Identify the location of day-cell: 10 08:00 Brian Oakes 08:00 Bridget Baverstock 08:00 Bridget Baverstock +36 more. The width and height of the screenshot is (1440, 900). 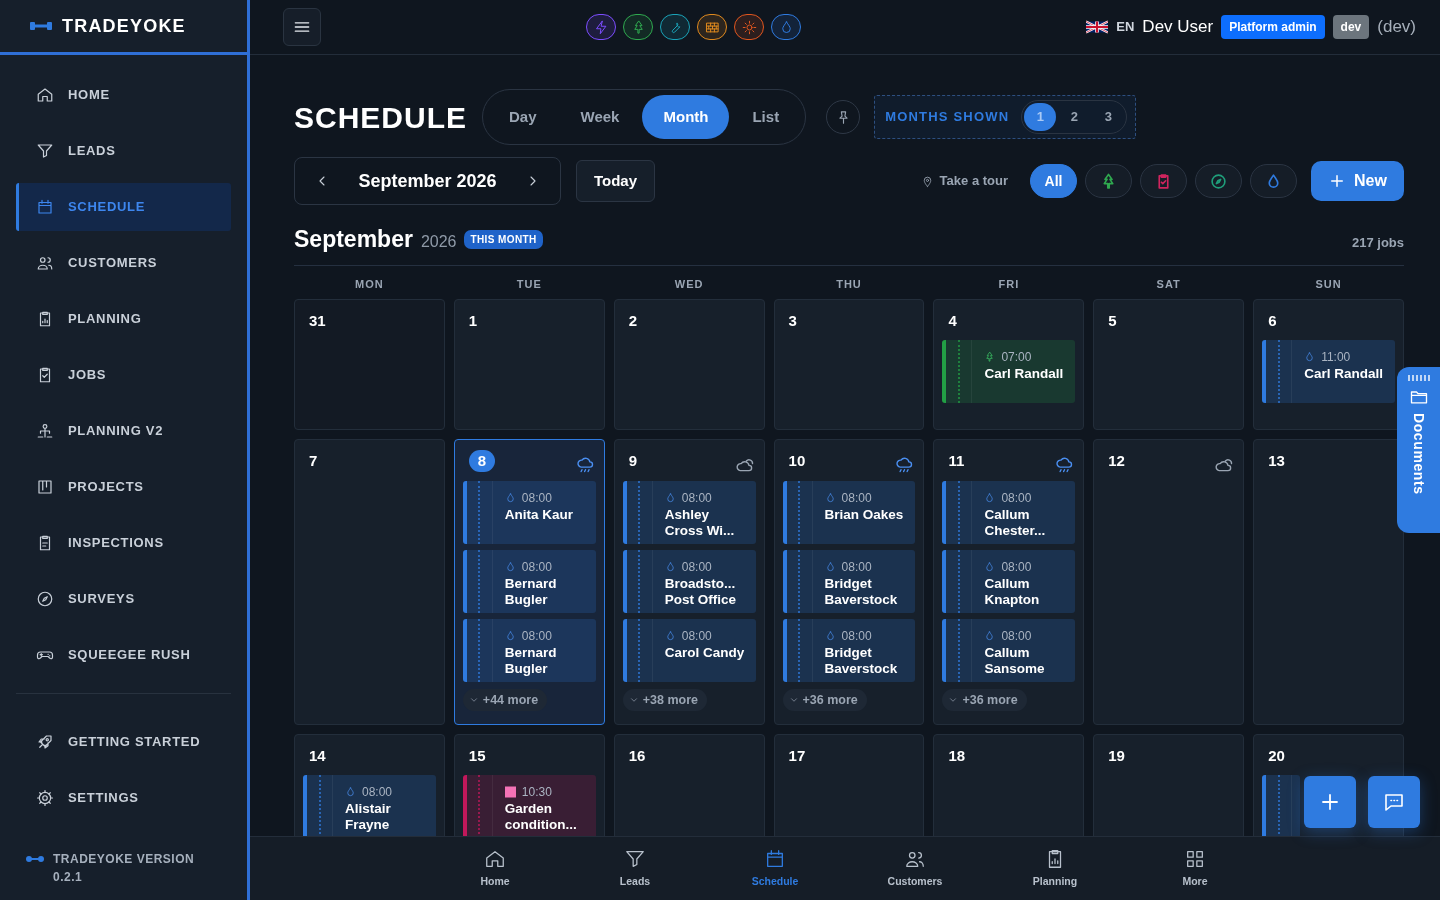
(849, 582).